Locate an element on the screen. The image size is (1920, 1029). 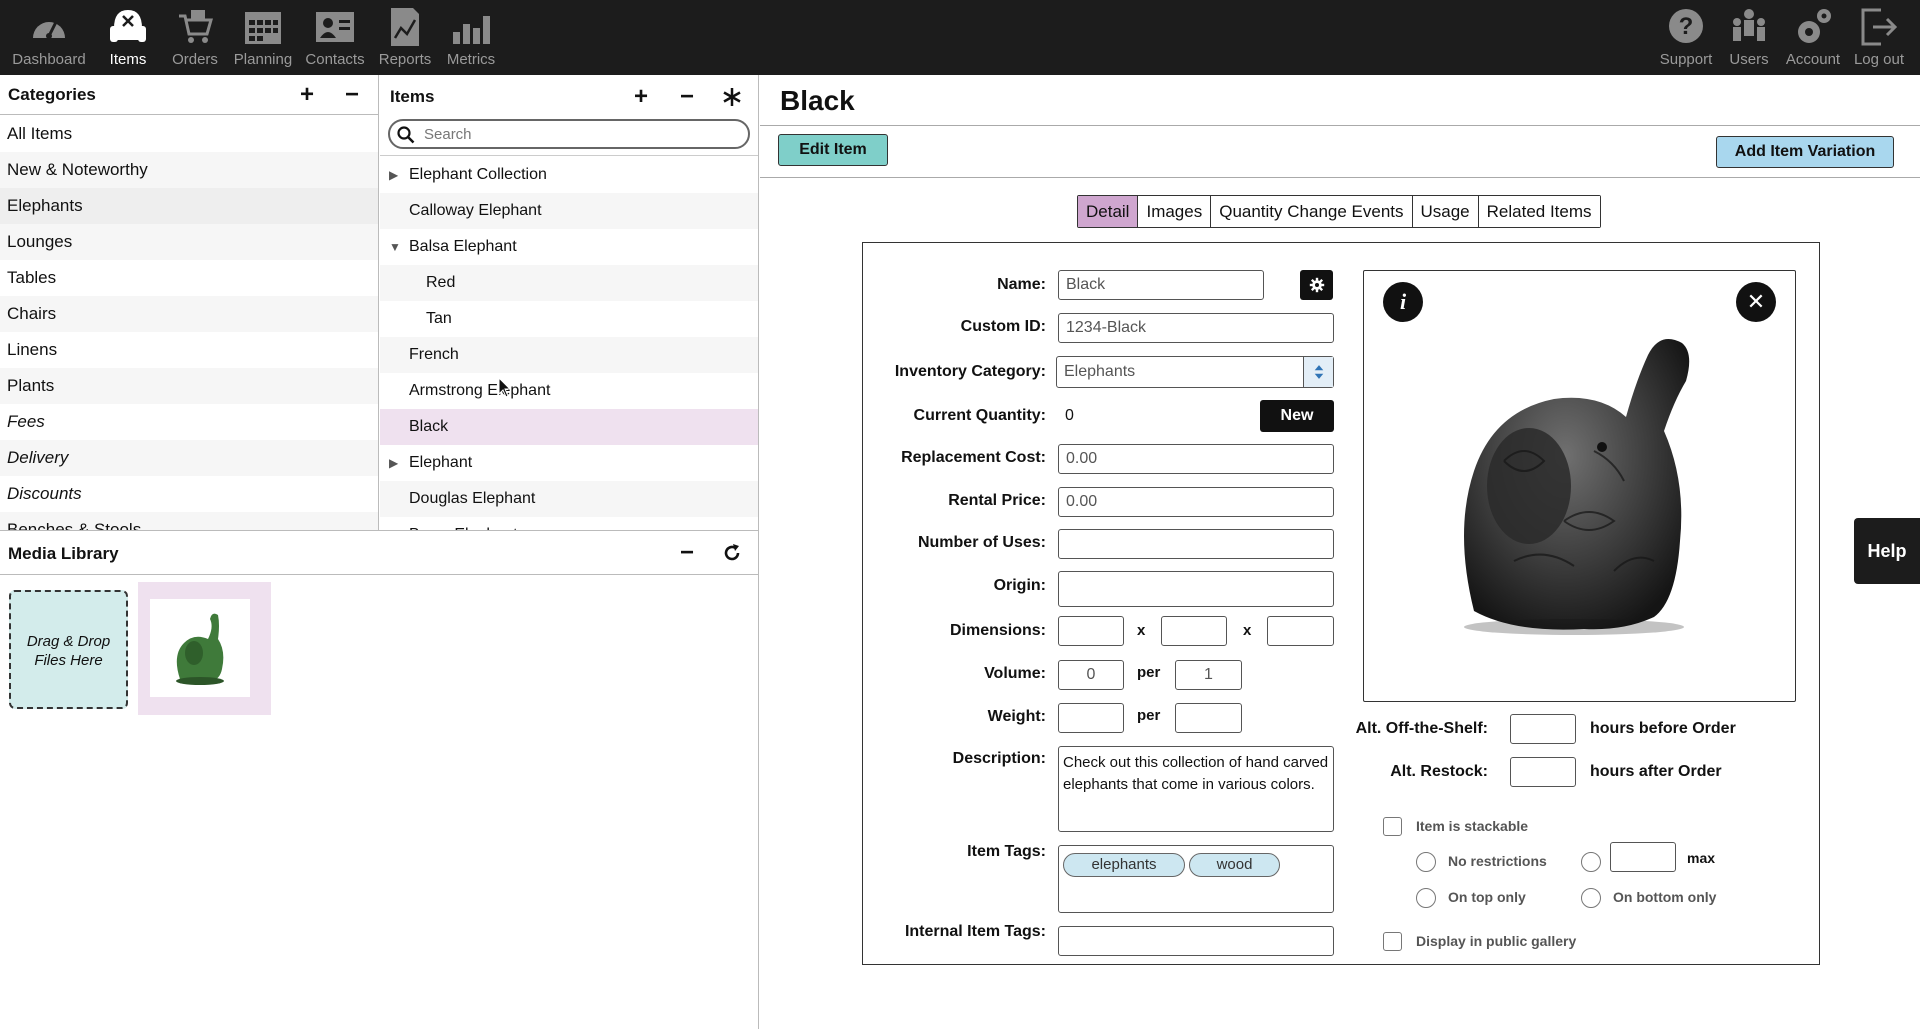
max-radio is located at coordinates (1591, 862).